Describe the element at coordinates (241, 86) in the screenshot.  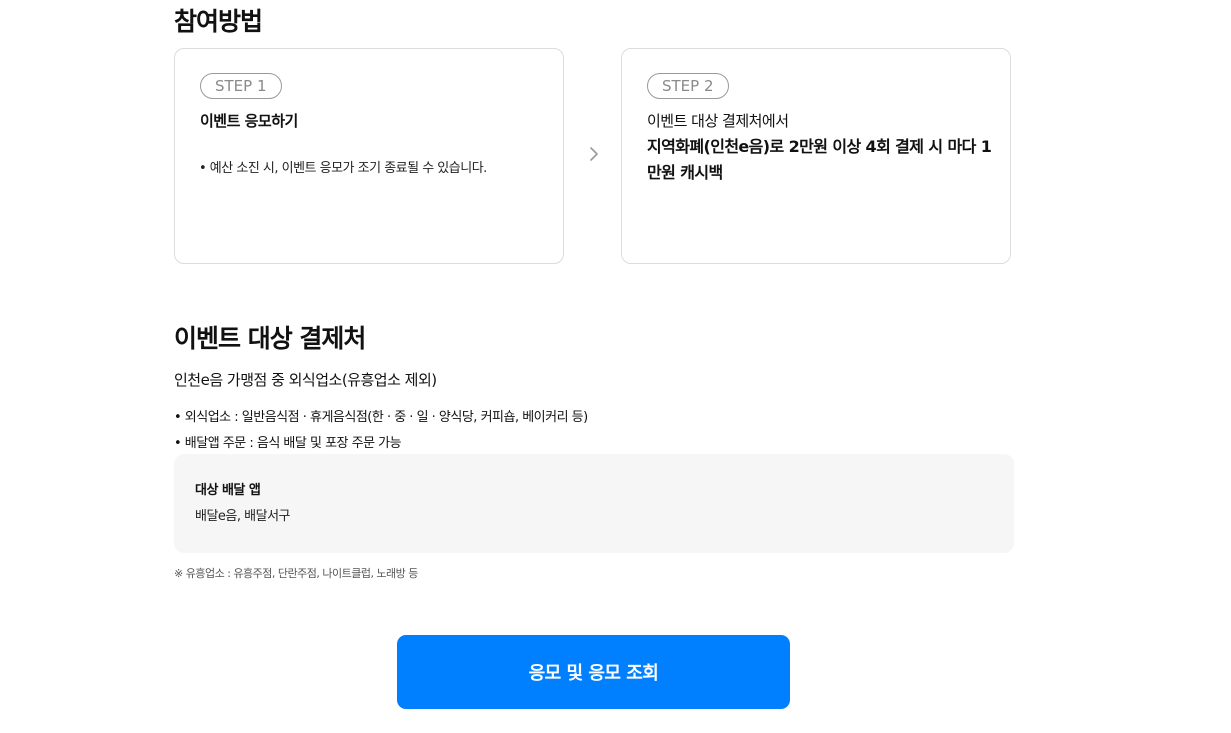
I see `step-1-badge: STEP 1` at that location.